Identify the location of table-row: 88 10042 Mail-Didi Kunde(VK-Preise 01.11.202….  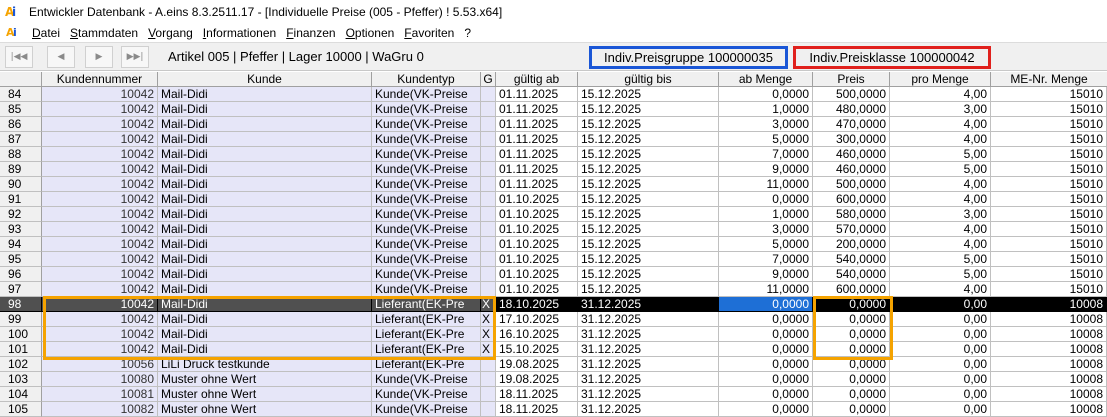
(553, 154).